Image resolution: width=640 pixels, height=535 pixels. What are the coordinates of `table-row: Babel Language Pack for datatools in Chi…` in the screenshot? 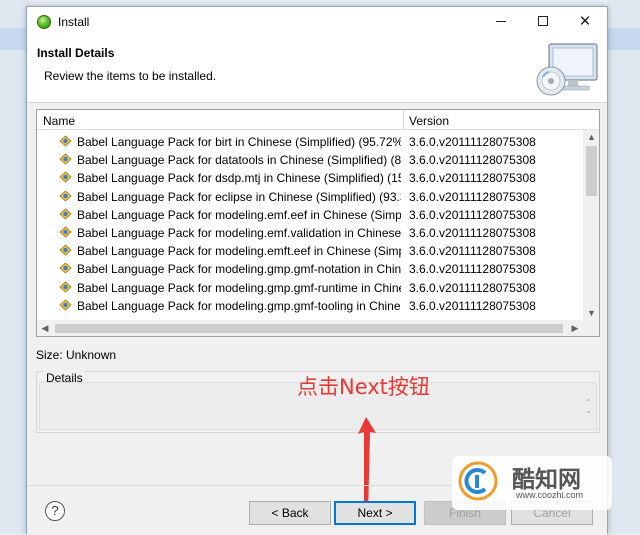 It's located at (310, 159).